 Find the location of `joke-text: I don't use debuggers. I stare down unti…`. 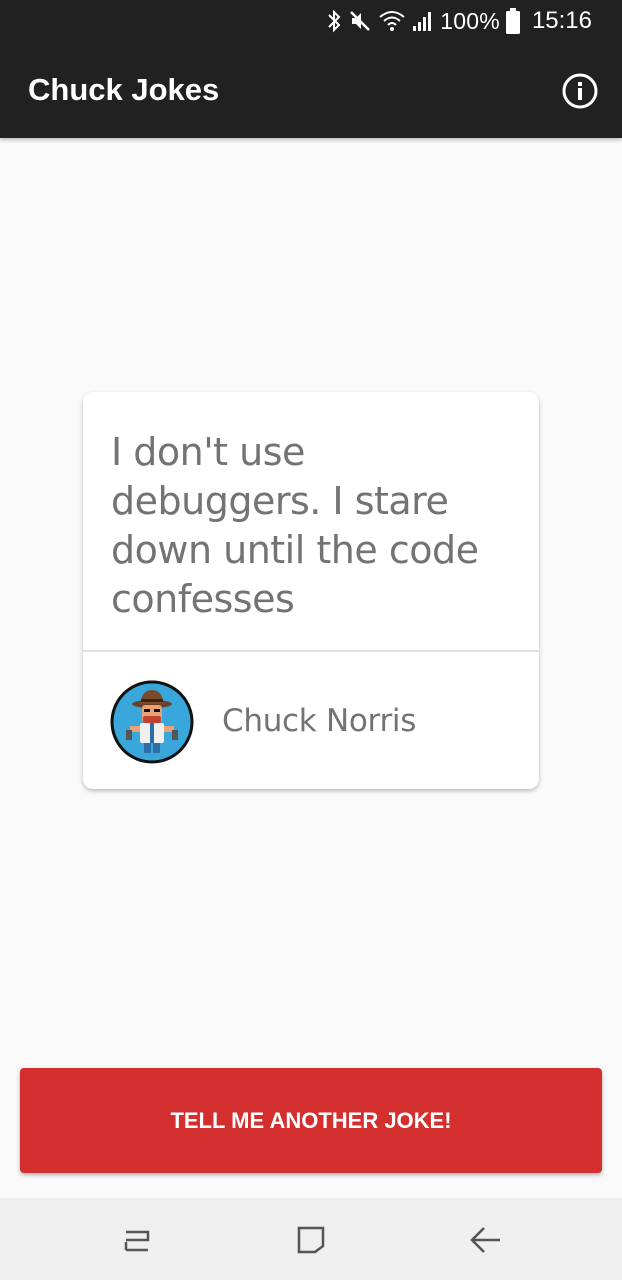

joke-text: I don't use debuggers. I stare down unti… is located at coordinates (295, 525).